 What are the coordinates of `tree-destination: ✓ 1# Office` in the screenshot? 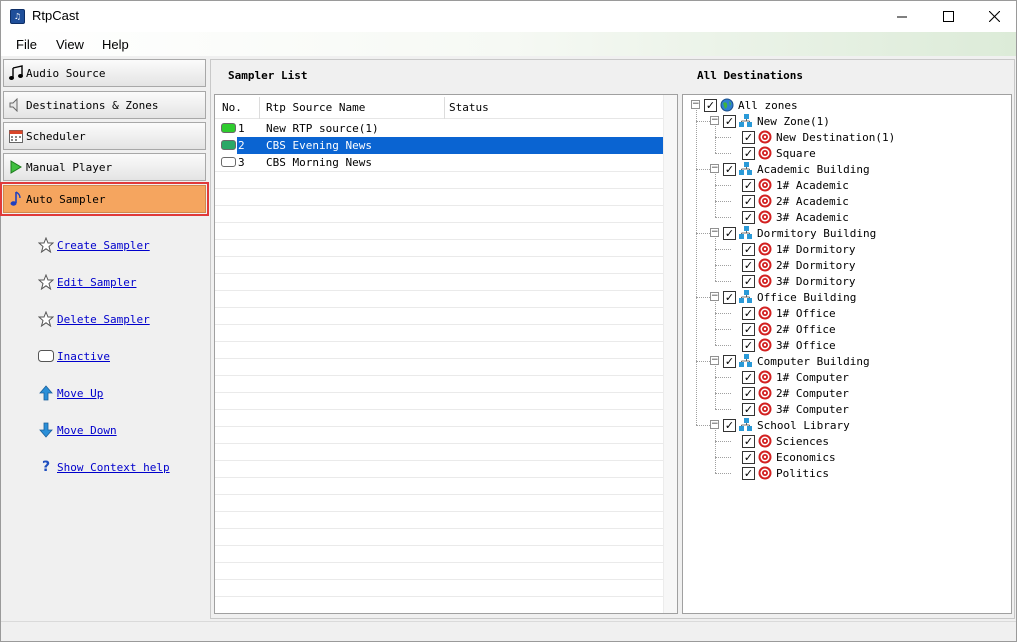 It's located at (789, 313).